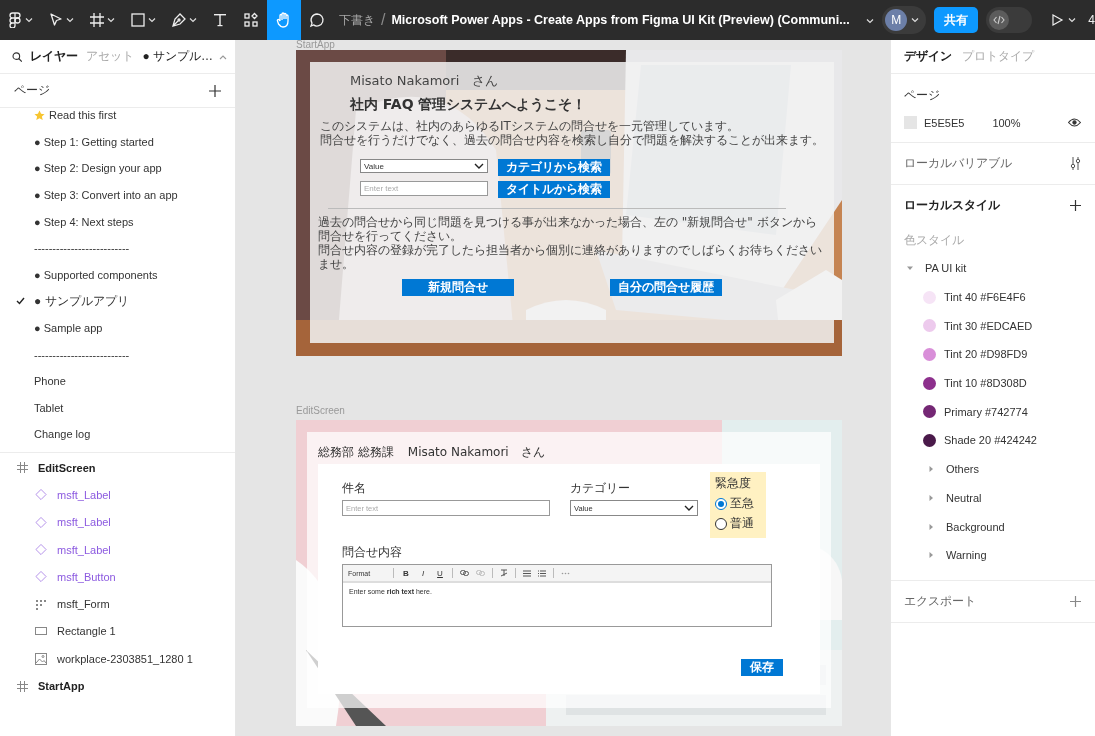  Describe the element at coordinates (117, 381) in the screenshot. I see `page-item: Phone` at that location.